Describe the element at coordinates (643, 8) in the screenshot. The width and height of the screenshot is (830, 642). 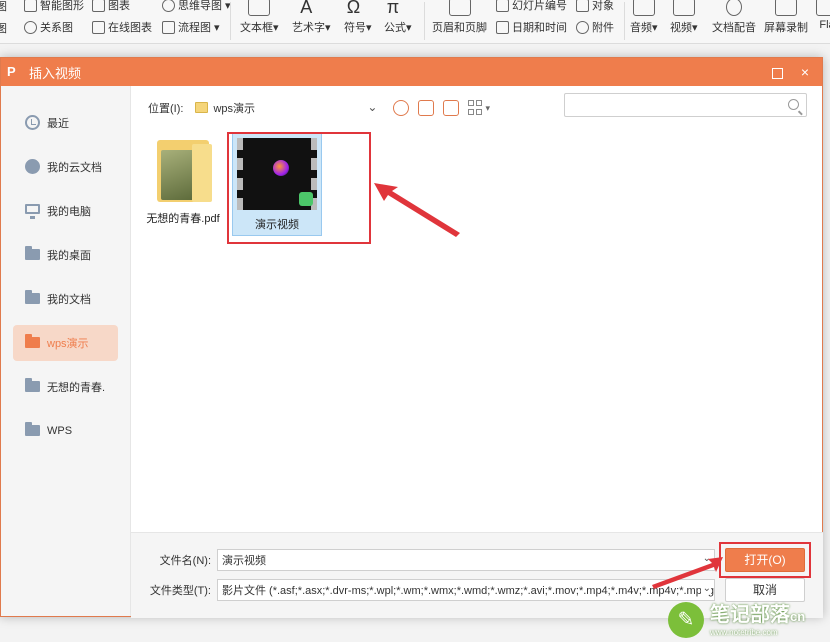
I see `speaker-icon` at that location.